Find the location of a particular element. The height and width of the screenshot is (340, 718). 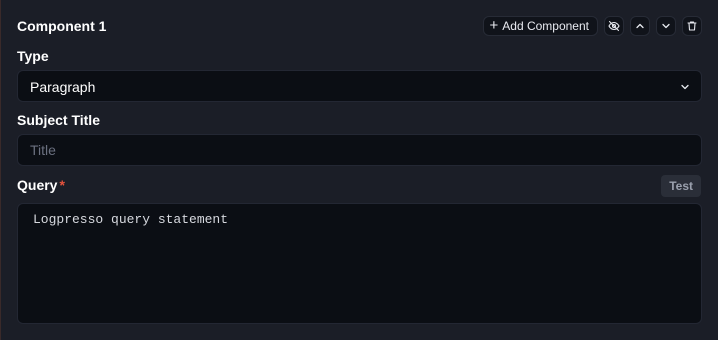

delete-component-button is located at coordinates (692, 26).